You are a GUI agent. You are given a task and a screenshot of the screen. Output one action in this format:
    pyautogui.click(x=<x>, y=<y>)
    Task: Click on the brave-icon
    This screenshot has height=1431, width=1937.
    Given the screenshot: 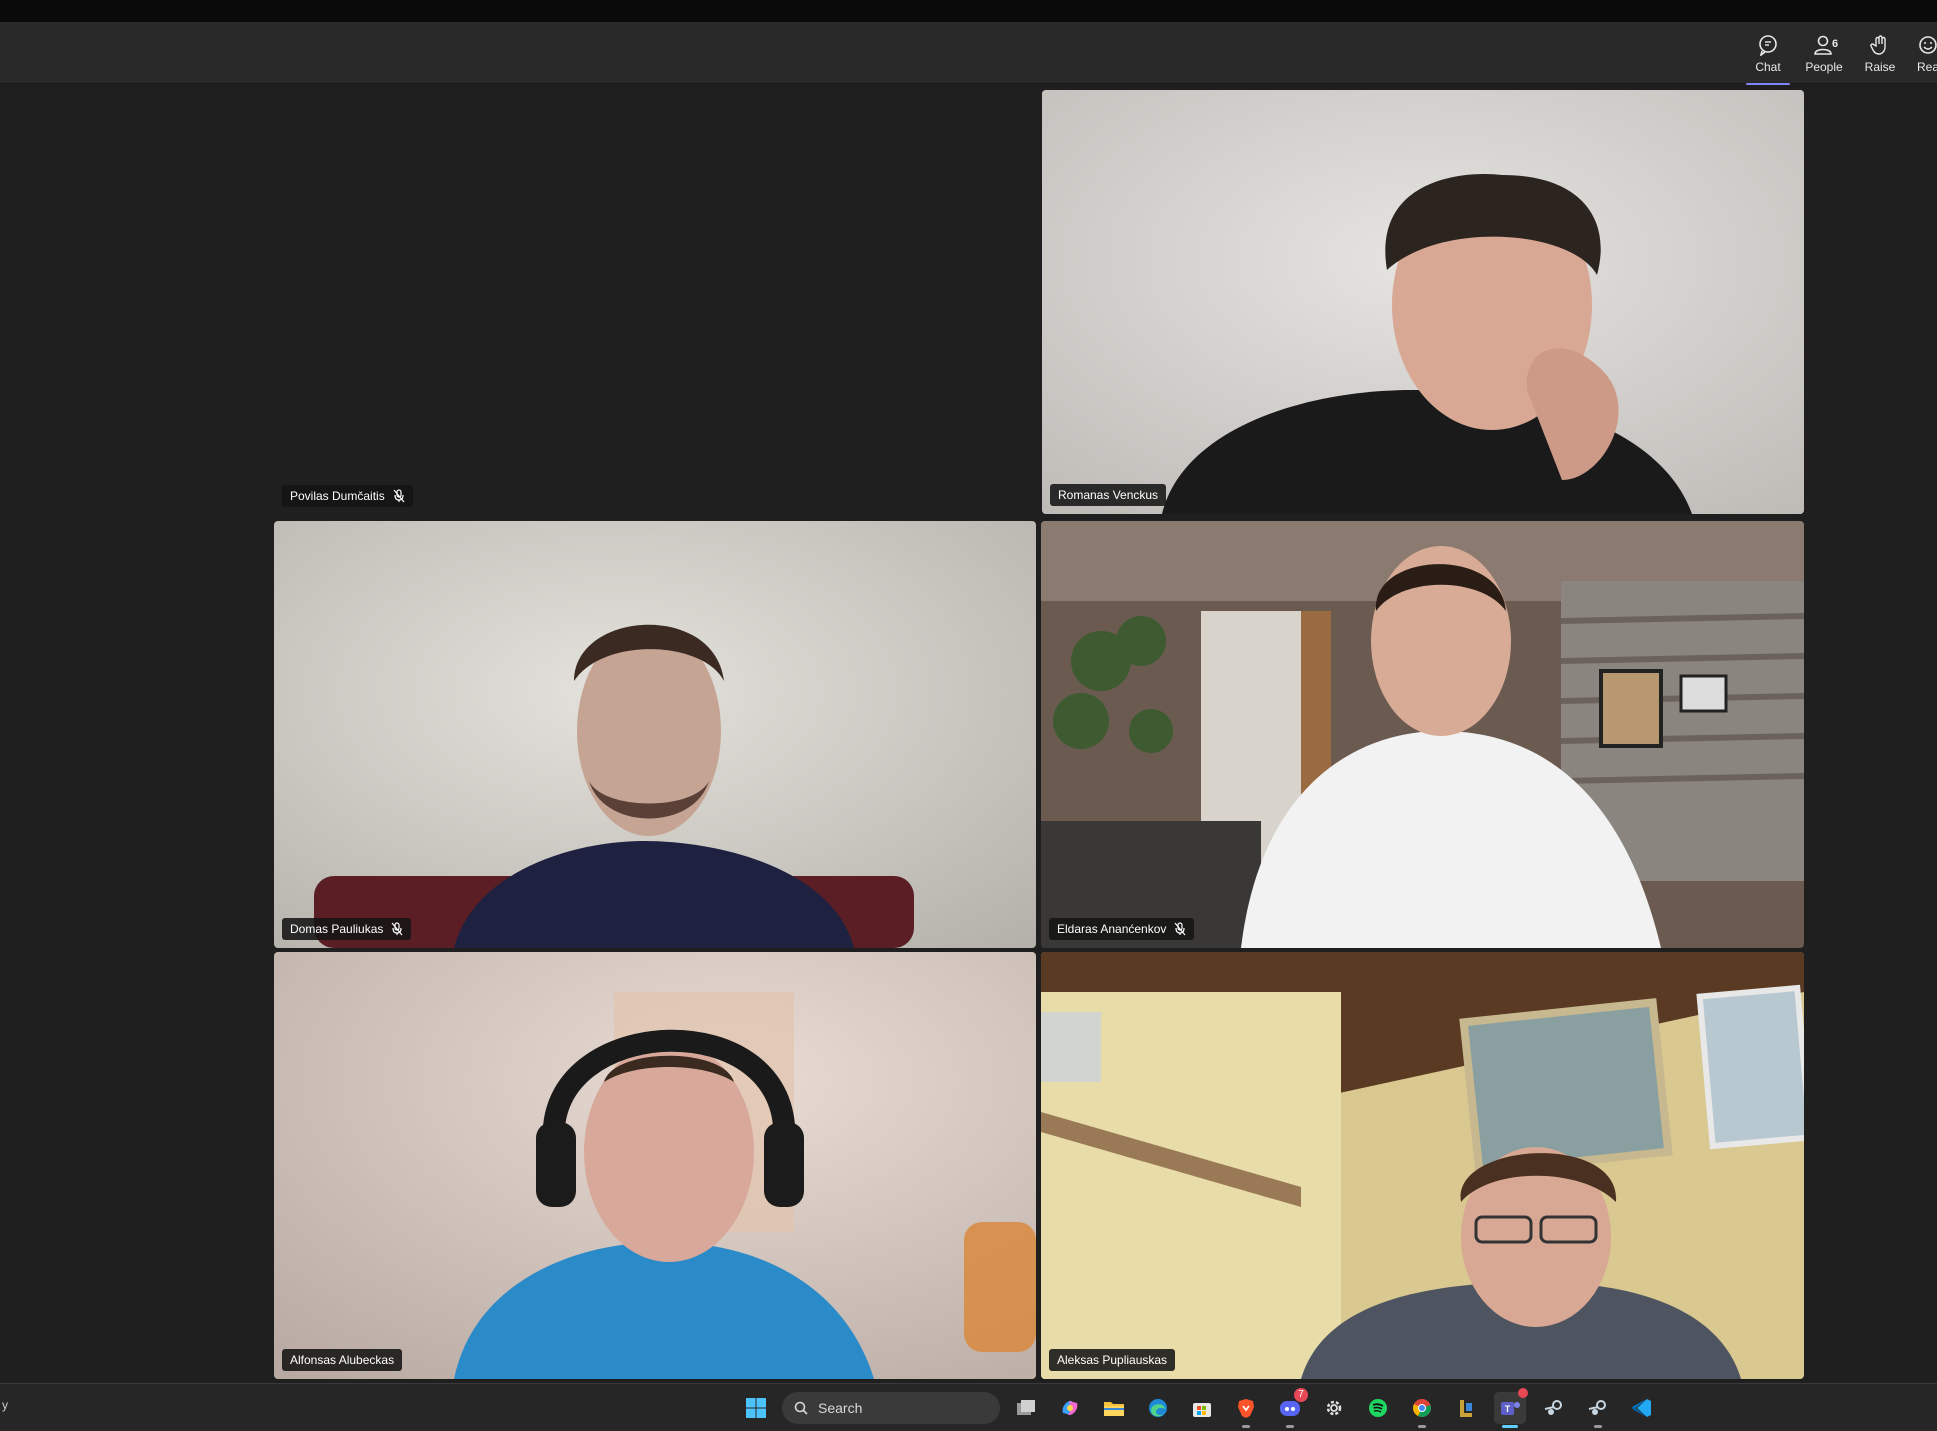 What is the action you would take?
    pyautogui.click(x=1246, y=1408)
    